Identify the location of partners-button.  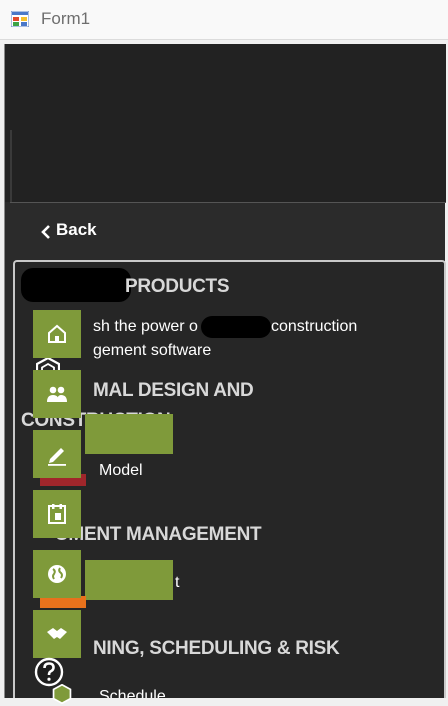
(57, 634).